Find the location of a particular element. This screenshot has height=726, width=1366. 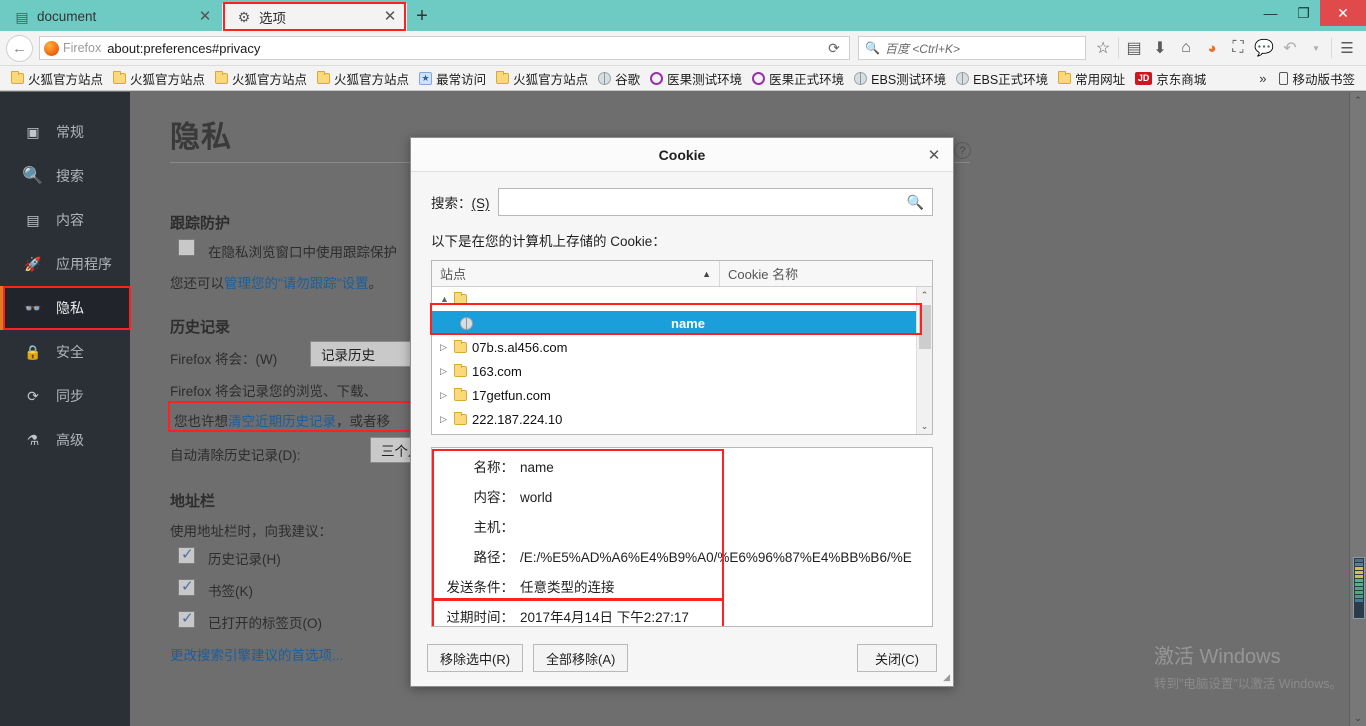

suggest-opentabs-checkbox is located at coordinates (186, 618).